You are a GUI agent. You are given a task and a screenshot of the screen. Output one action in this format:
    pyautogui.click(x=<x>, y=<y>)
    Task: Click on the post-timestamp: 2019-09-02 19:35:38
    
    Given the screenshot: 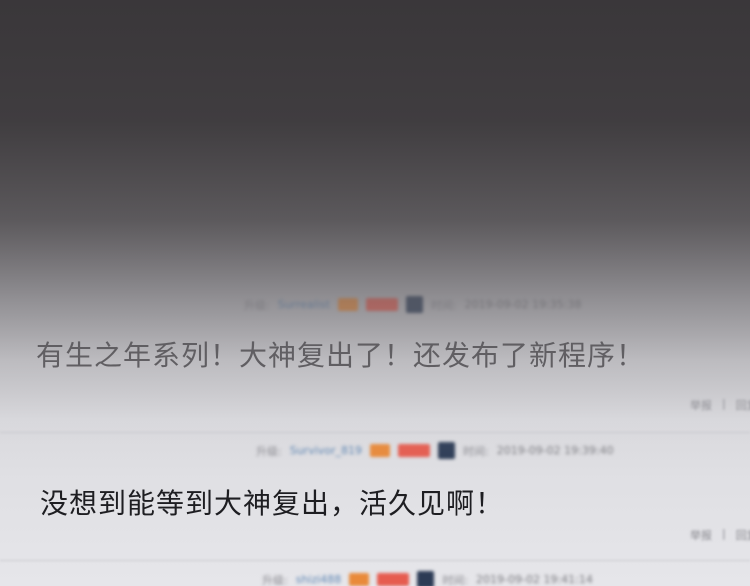 What is the action you would take?
    pyautogui.click(x=523, y=304)
    